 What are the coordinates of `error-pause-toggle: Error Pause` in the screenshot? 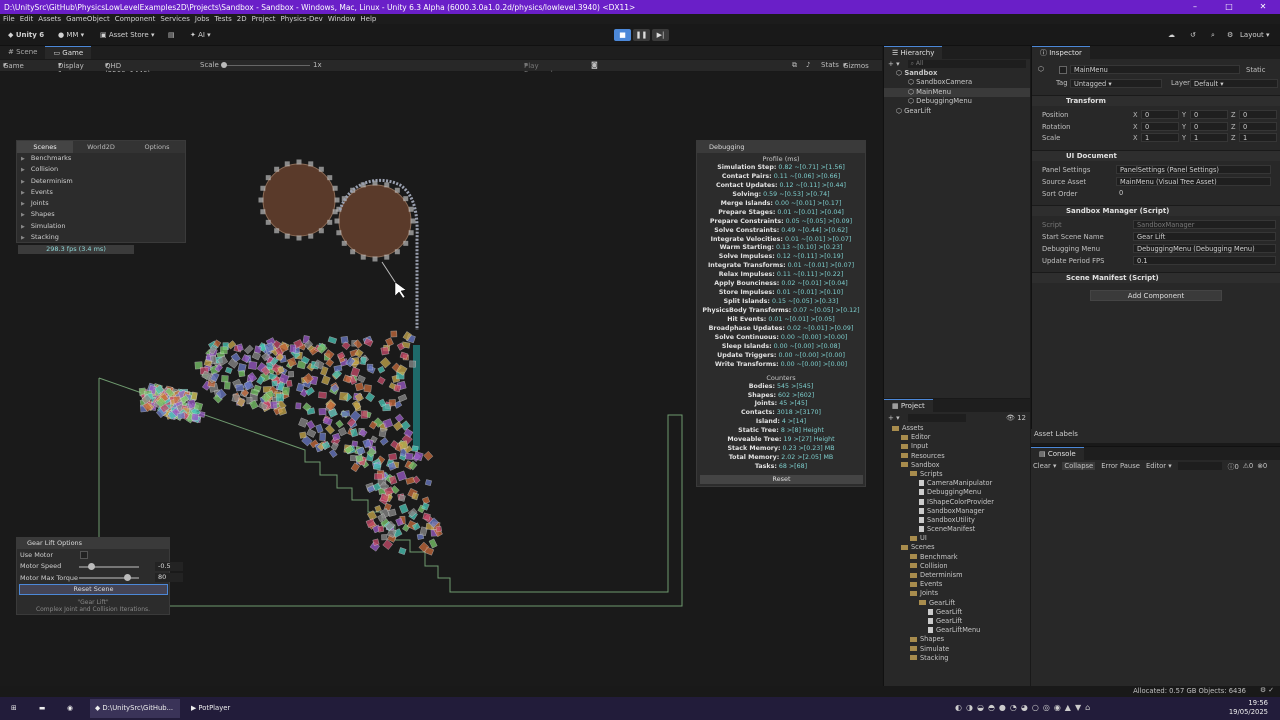 It's located at (1120, 466).